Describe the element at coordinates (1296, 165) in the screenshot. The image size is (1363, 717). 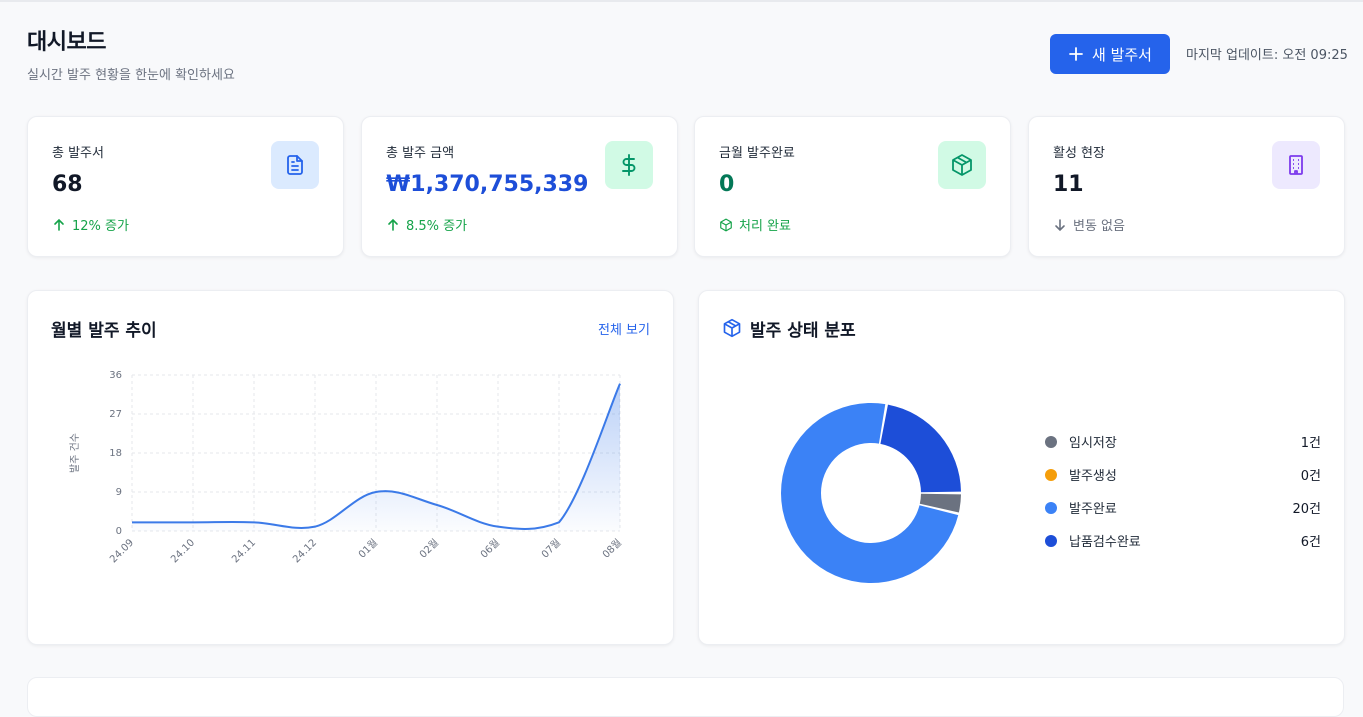
I see `building-icon` at that location.